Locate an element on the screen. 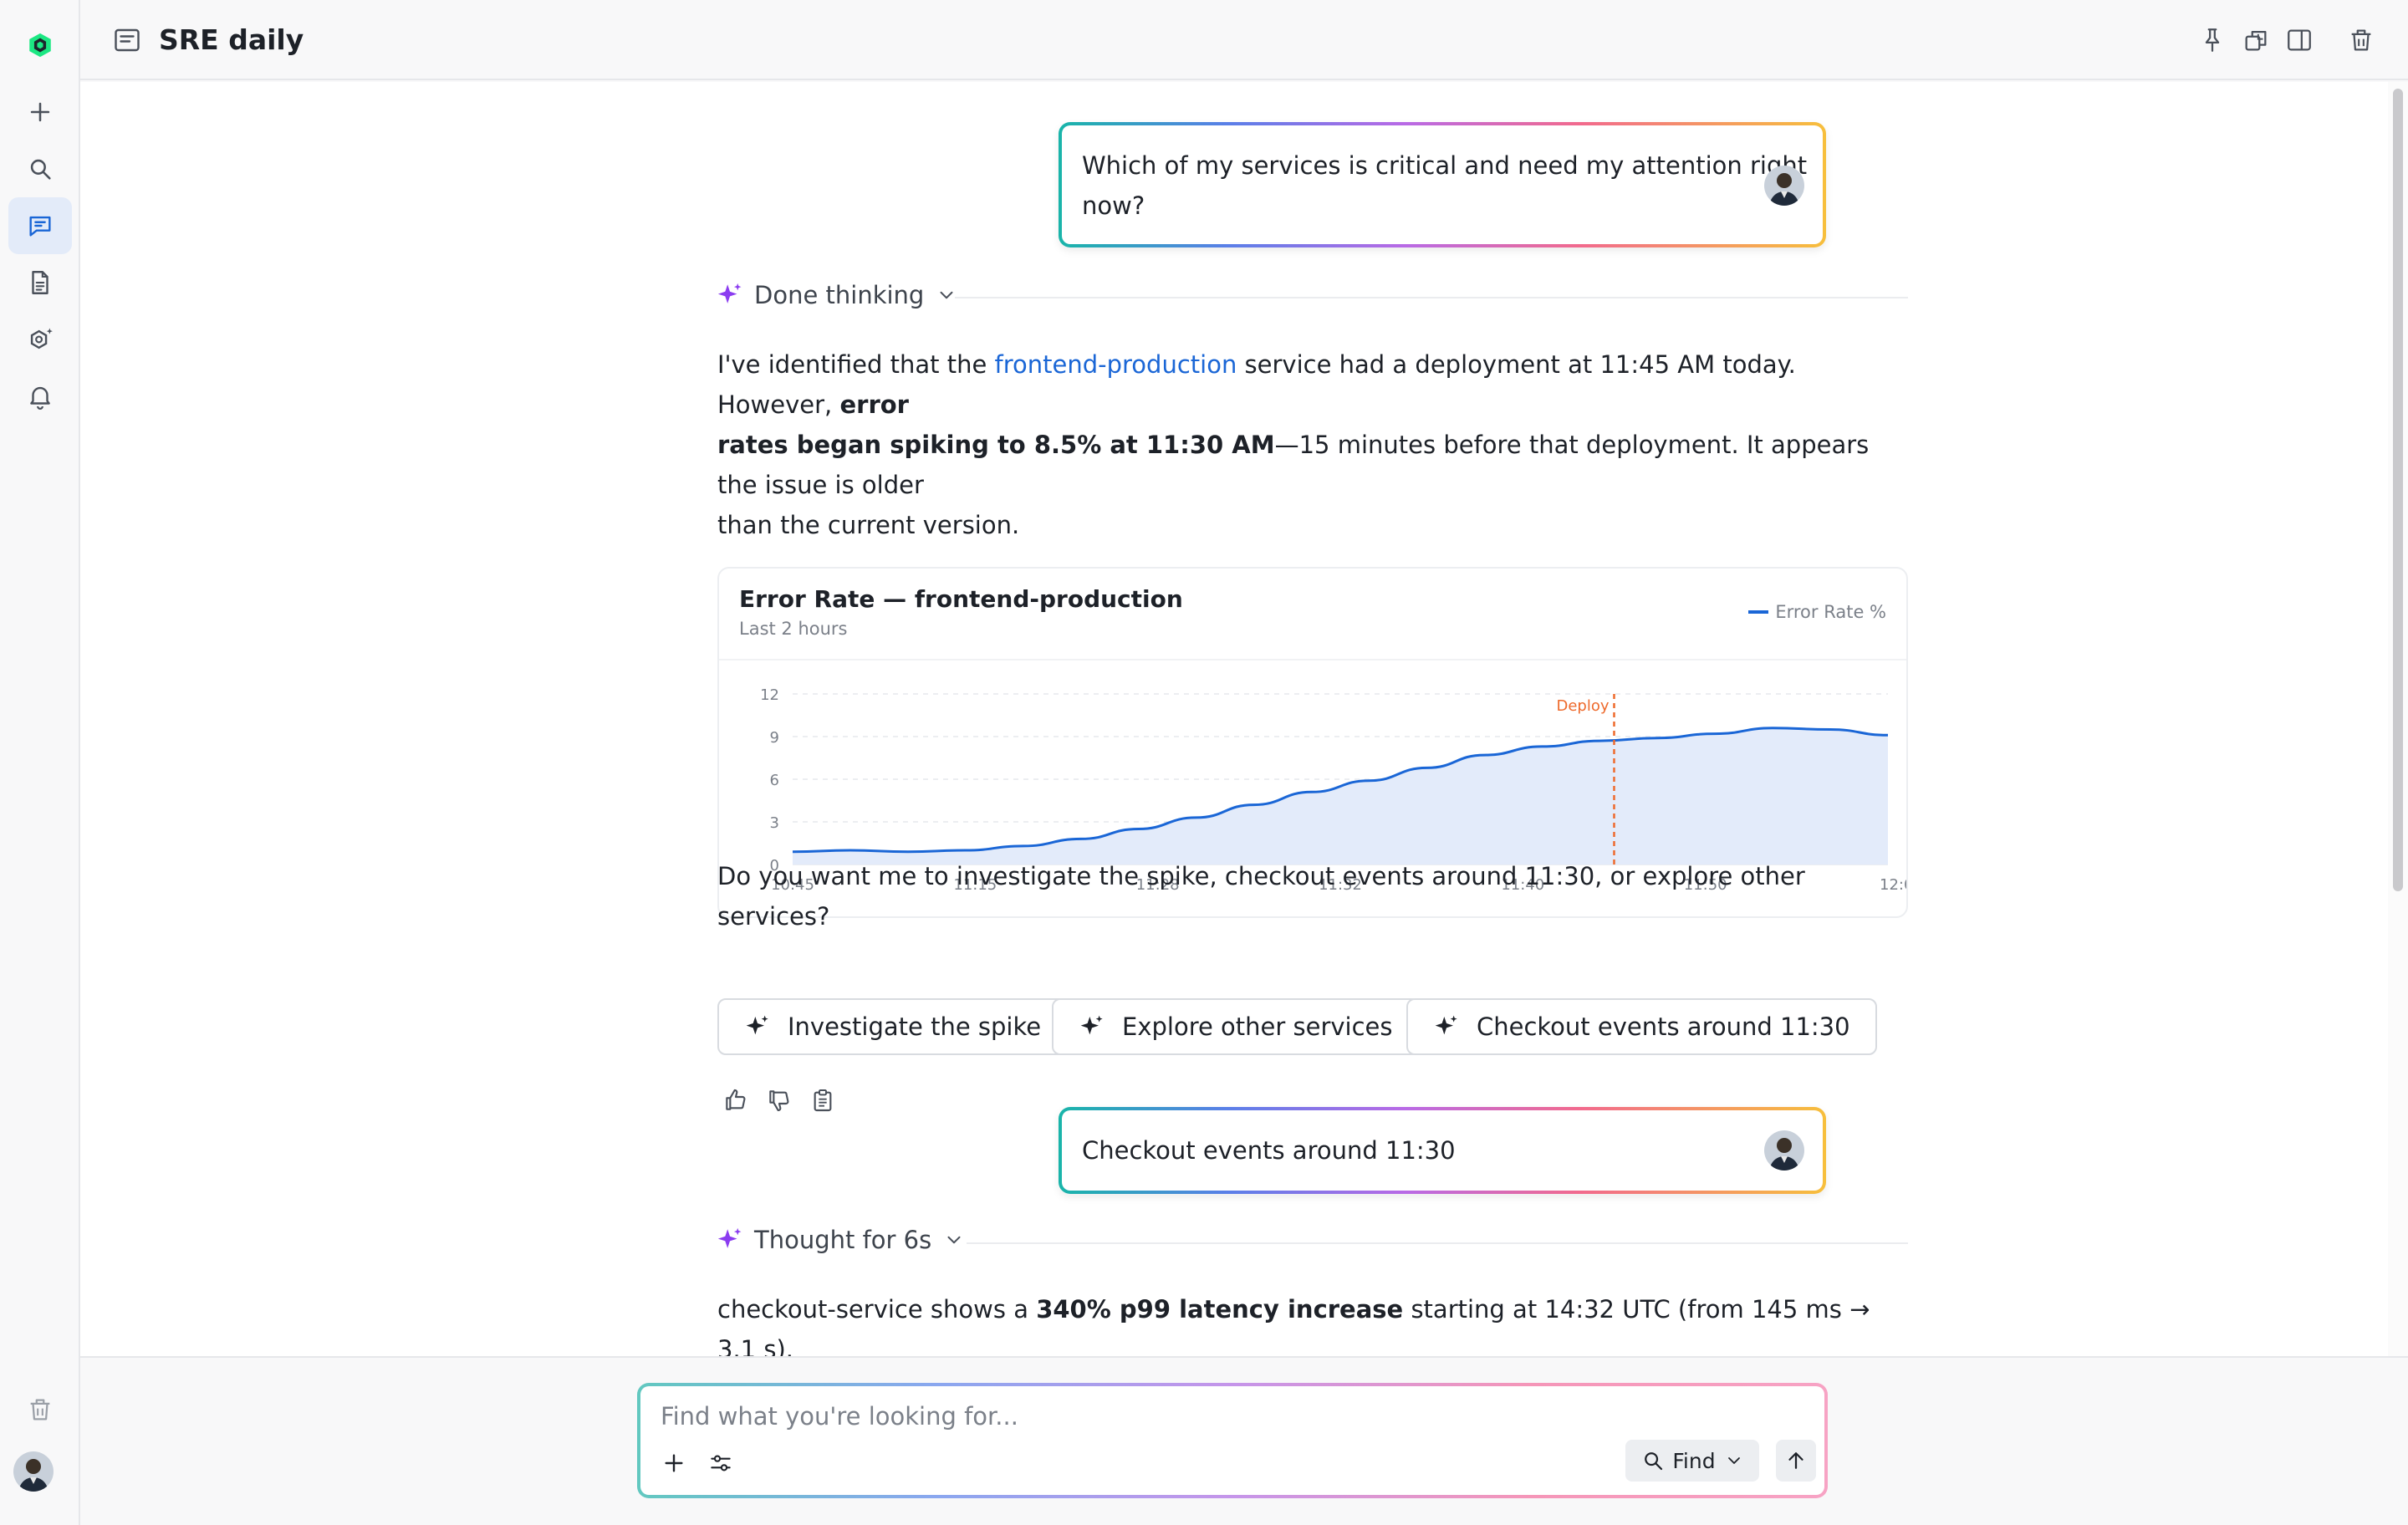  pin-icon is located at coordinates (2212, 40).